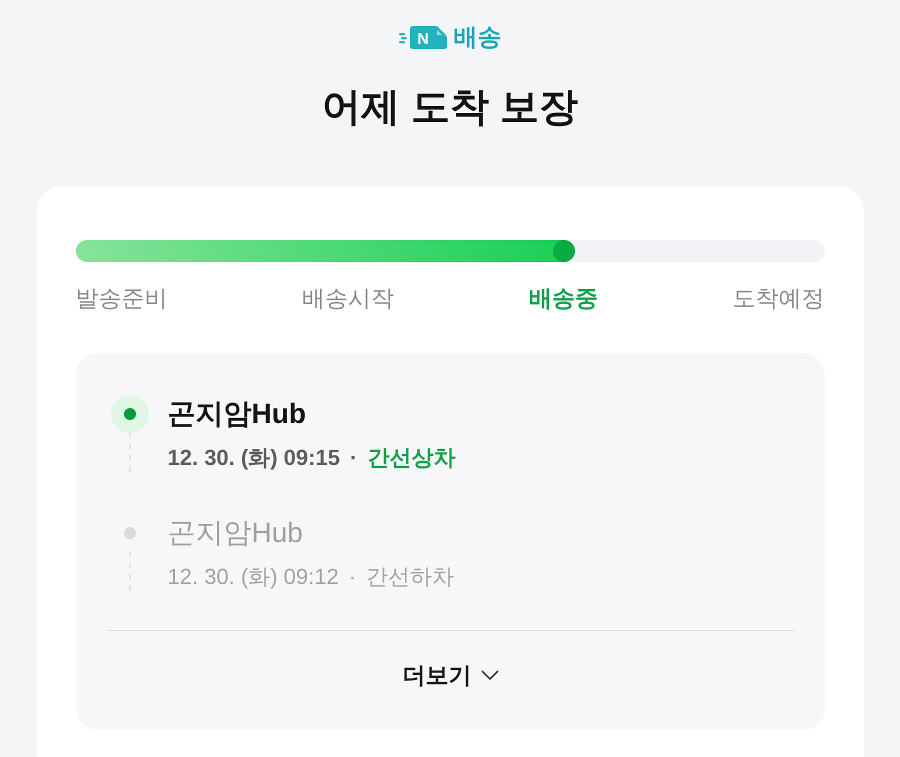 Image resolution: width=900 pixels, height=757 pixels. What do you see at coordinates (253, 577) in the screenshot?
I see `event-time: 12. 30. (화) 09:12` at bounding box center [253, 577].